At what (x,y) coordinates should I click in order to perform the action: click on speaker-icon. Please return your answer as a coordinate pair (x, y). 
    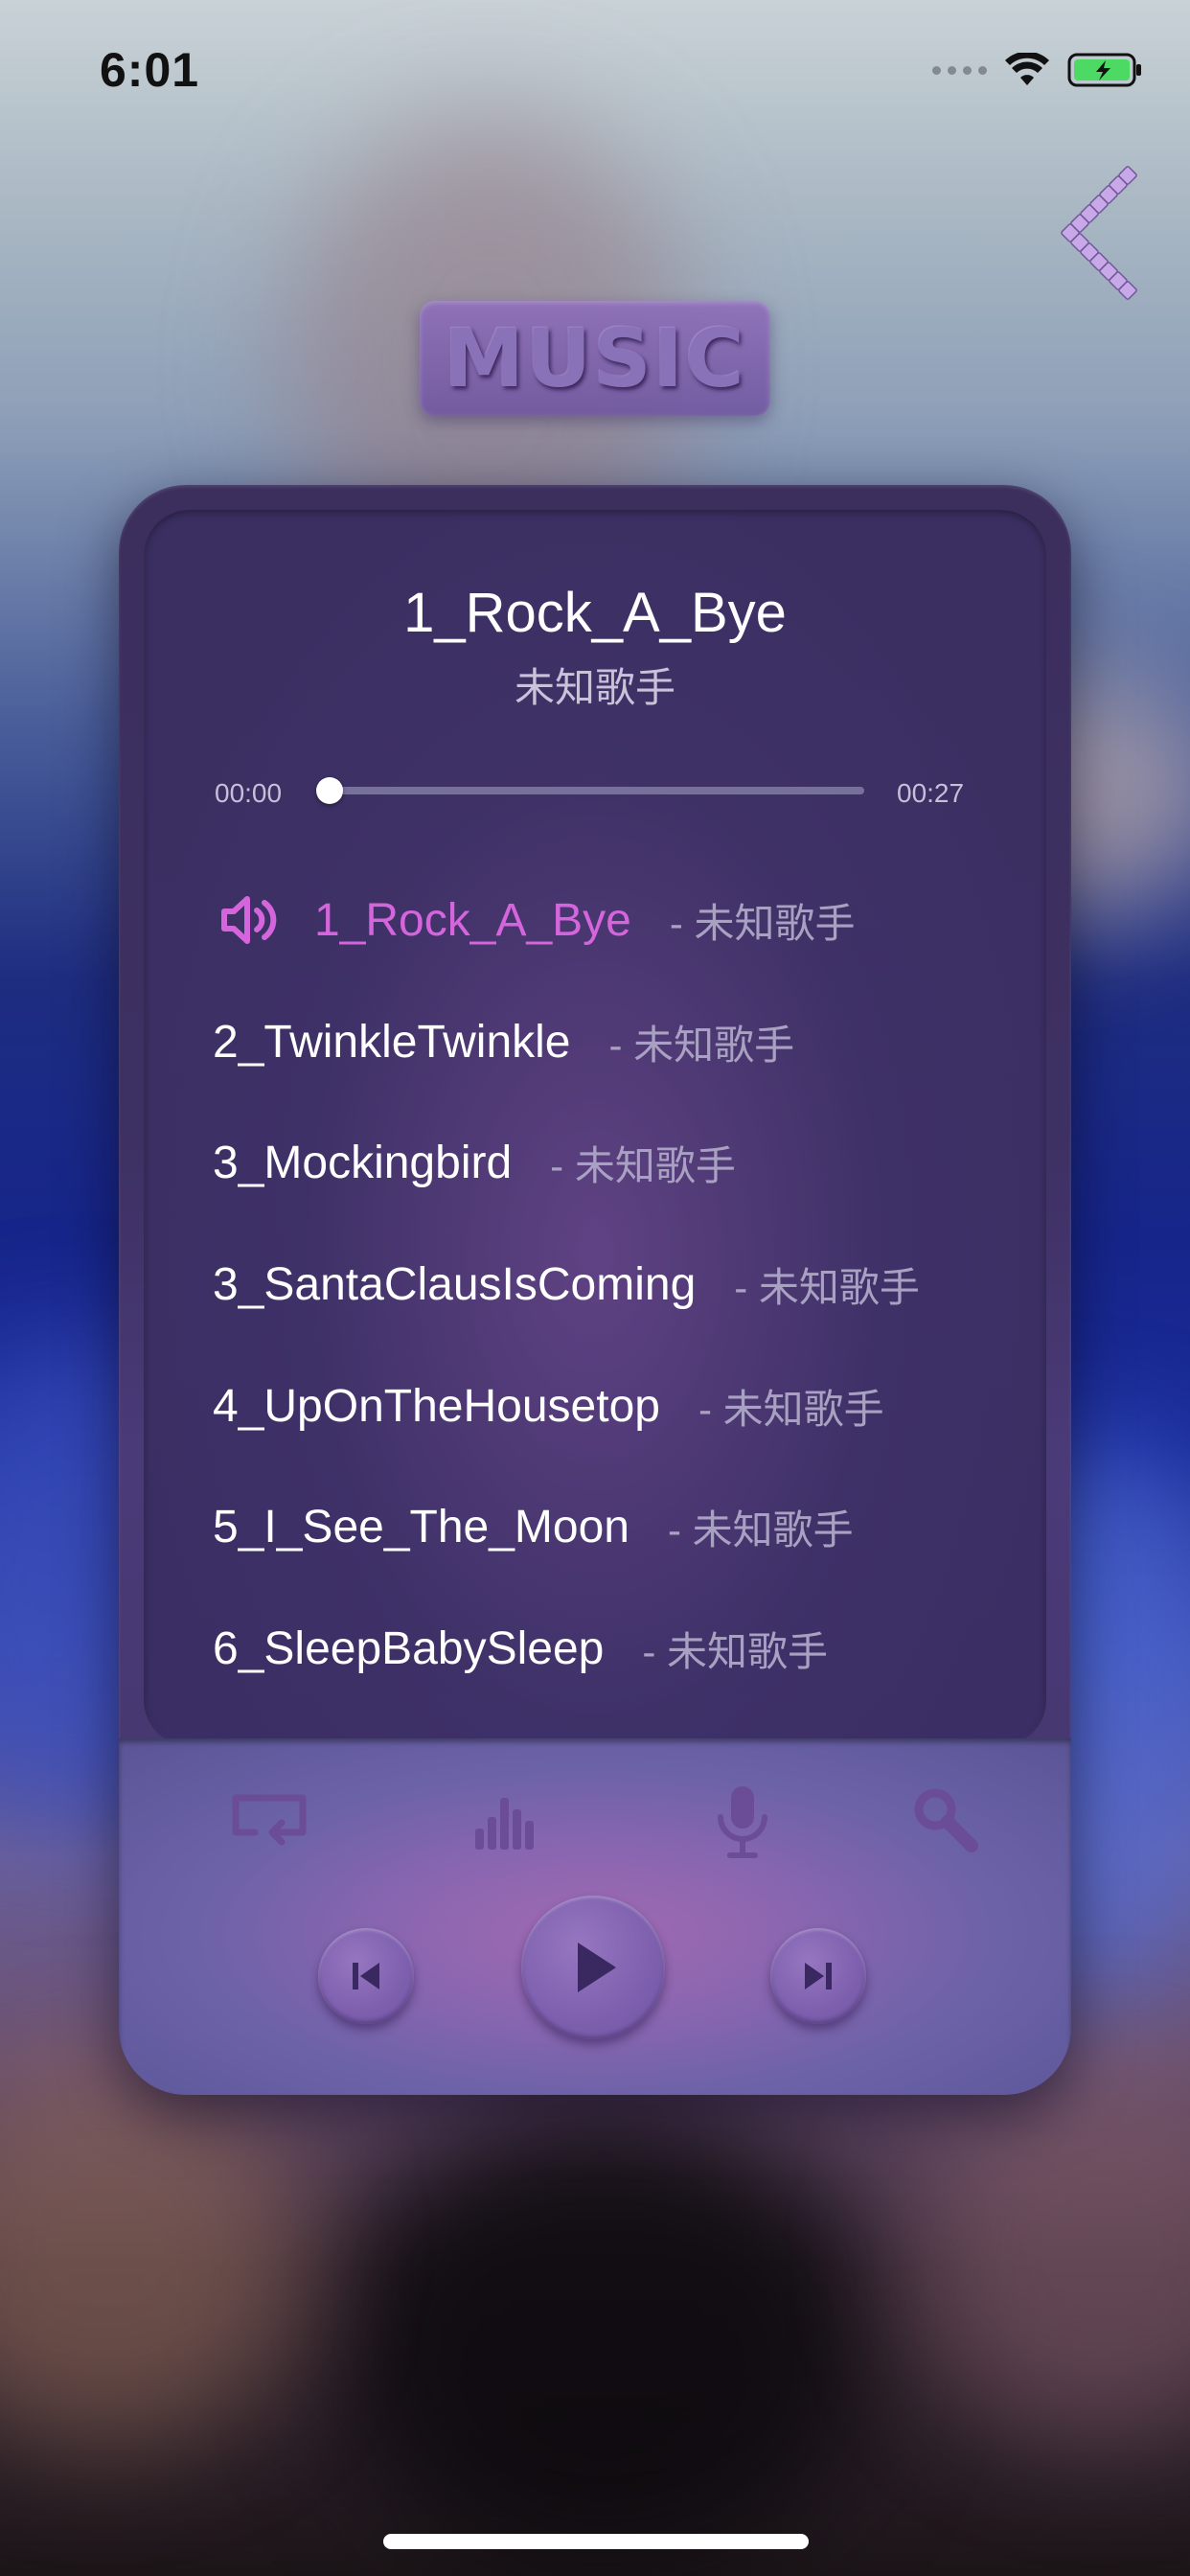
    Looking at the image, I should click on (249, 920).